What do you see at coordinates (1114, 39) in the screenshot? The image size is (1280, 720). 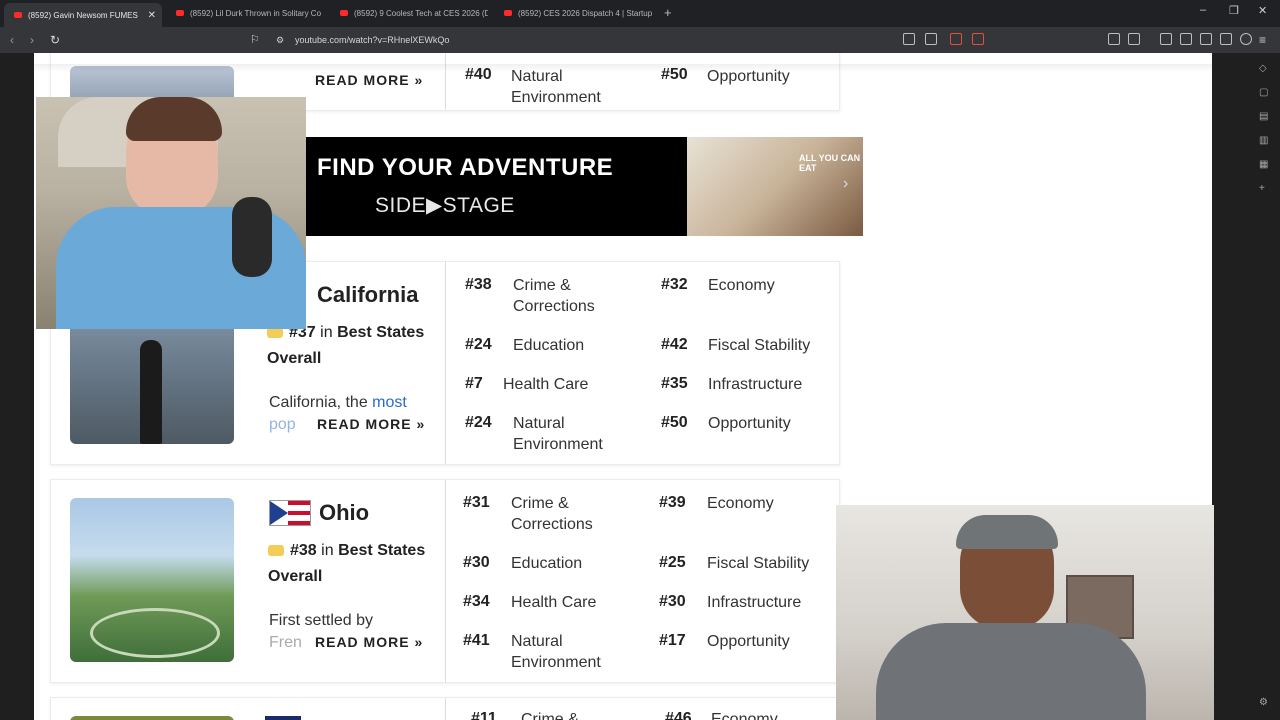 I see `extensions-icon` at bounding box center [1114, 39].